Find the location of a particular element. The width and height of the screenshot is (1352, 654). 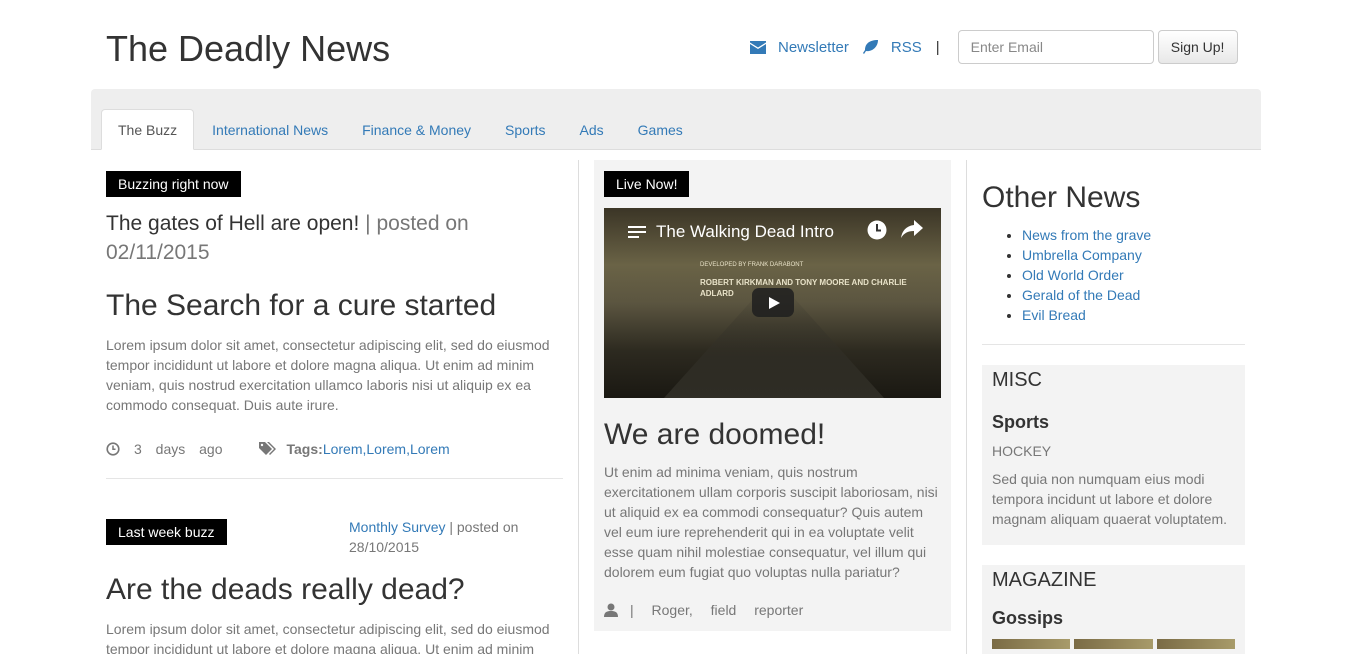

other-news-link: News from the grave is located at coordinates (1086, 235).